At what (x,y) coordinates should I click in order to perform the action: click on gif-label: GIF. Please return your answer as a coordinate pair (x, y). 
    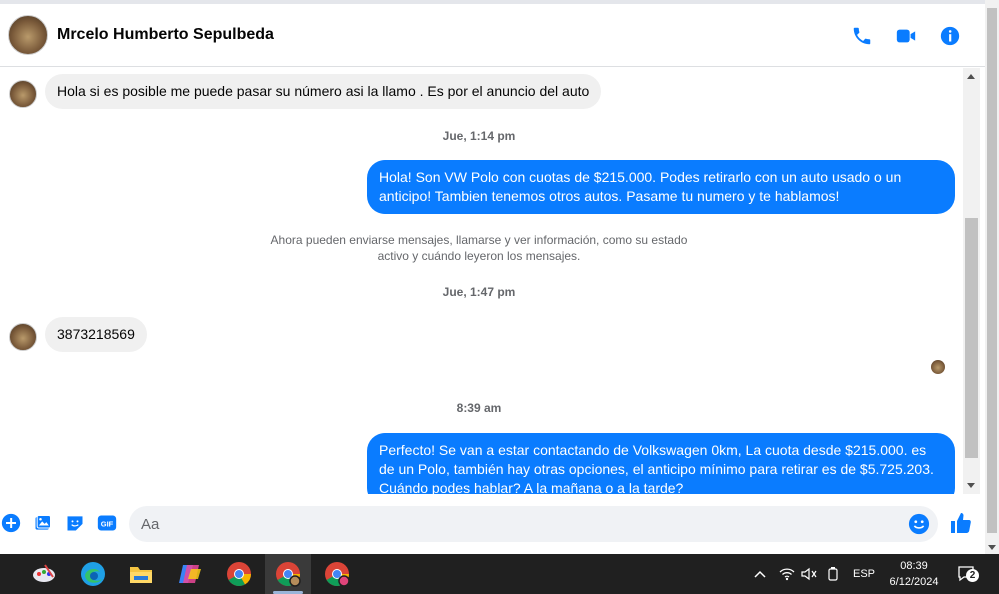
    Looking at the image, I should click on (107, 523).